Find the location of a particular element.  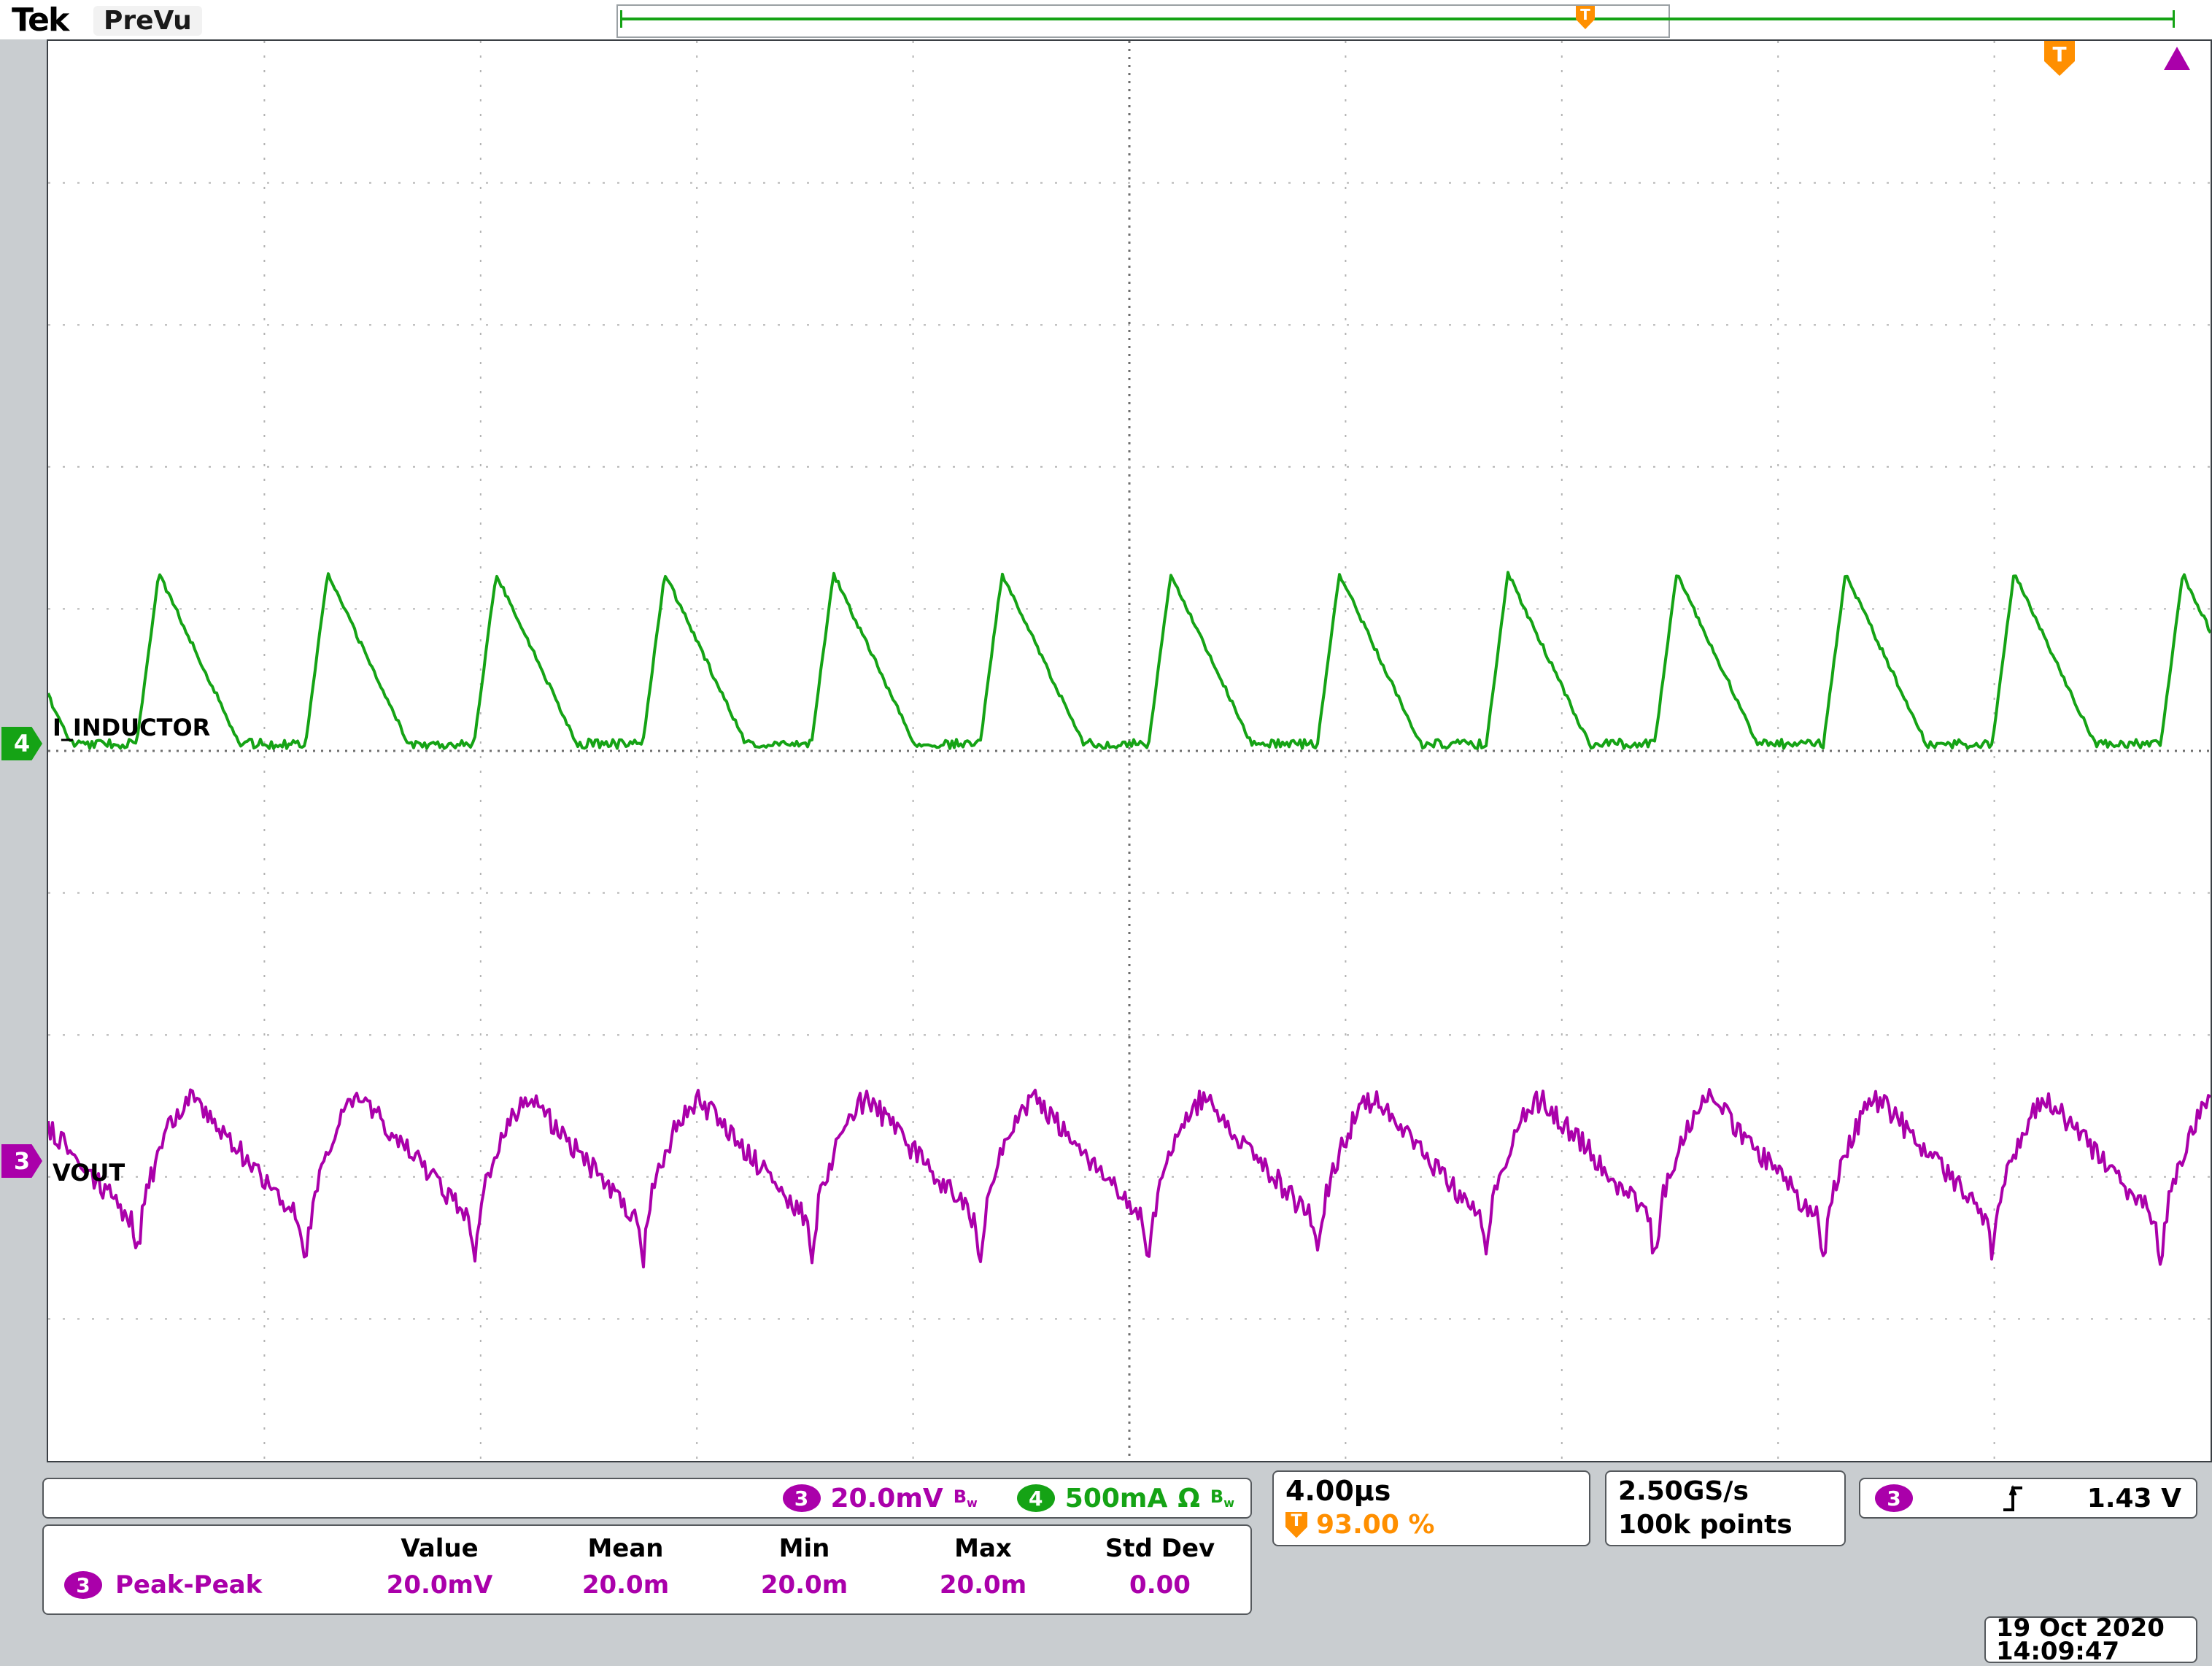

measurement-channel-badge: 3 is located at coordinates (83, 1585).